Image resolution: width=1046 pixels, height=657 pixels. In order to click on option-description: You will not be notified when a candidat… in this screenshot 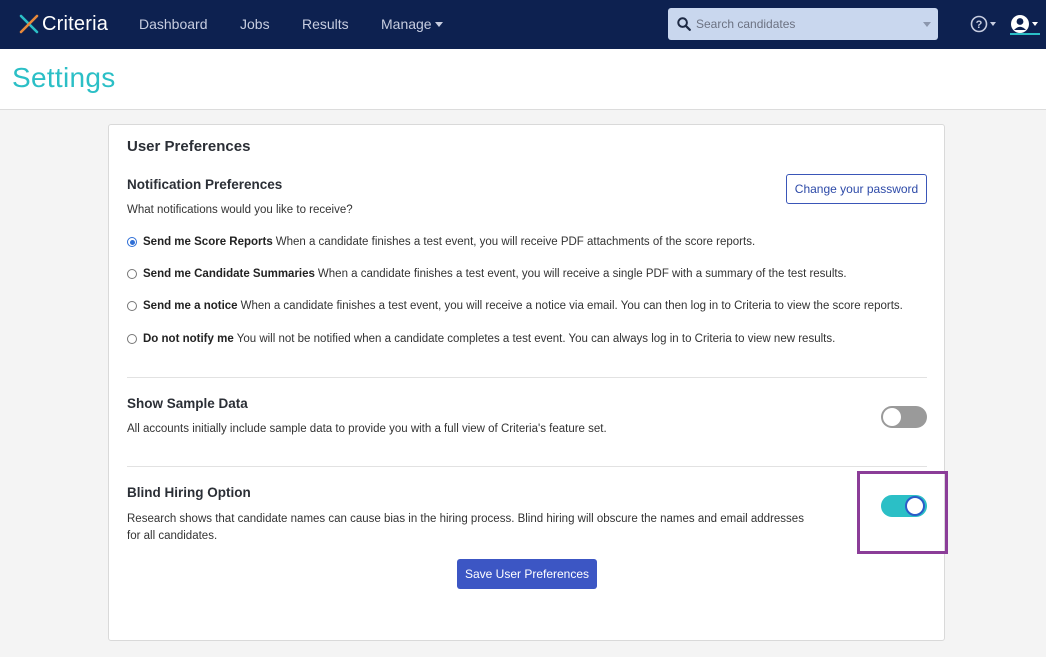, I will do `click(536, 339)`.